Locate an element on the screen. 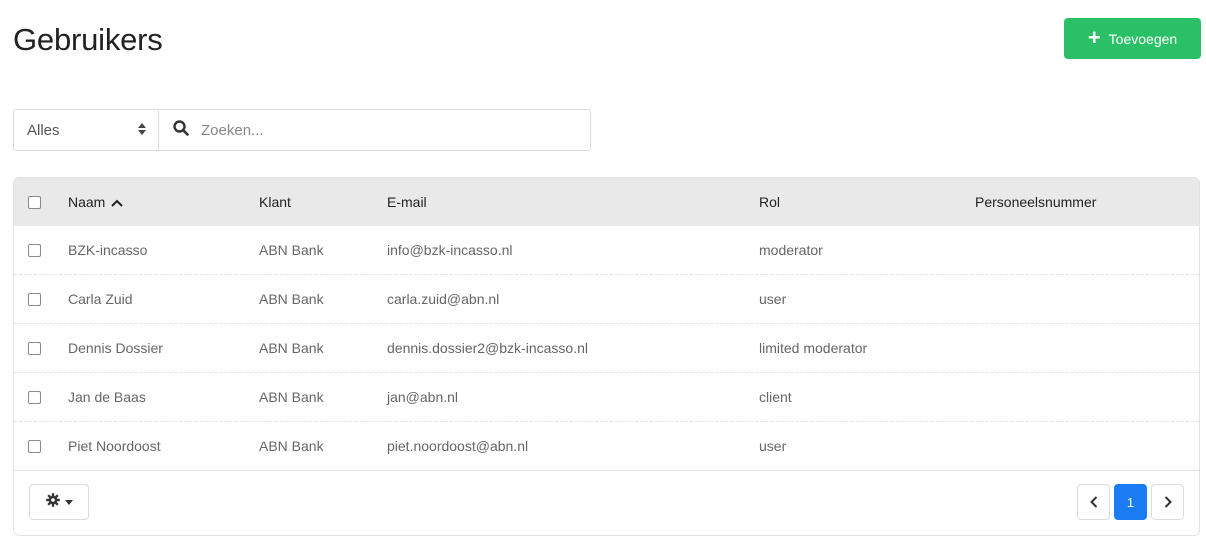 Image resolution: width=1206 pixels, height=540 pixels. column-header-rol: Rol is located at coordinates (769, 202).